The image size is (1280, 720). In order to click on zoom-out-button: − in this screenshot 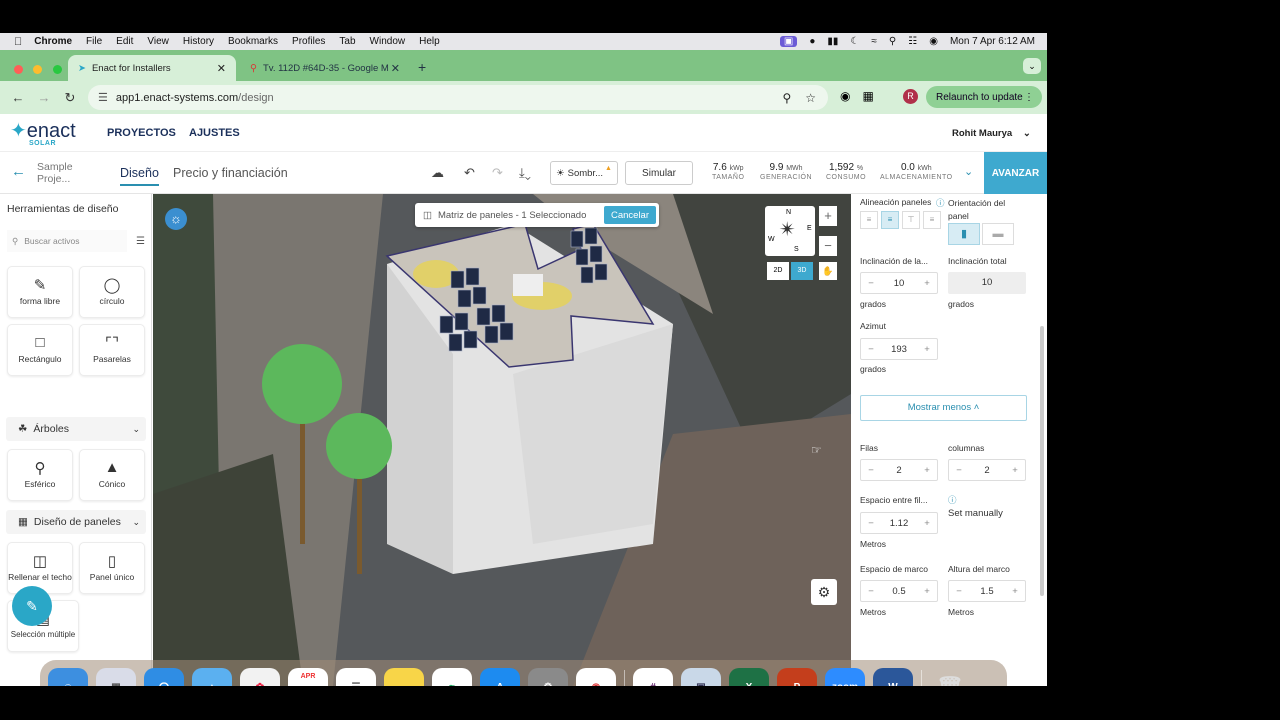, I will do `click(828, 246)`.